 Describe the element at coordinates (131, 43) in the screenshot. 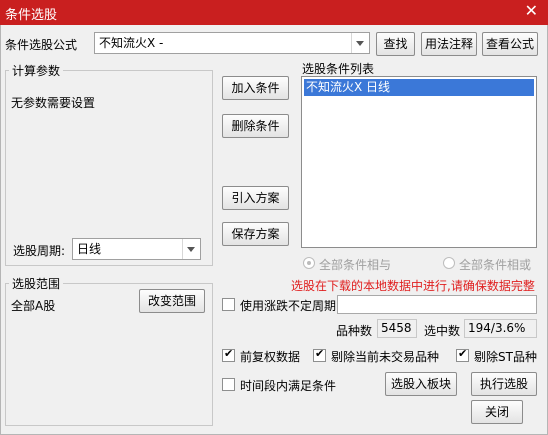

I see `formula-select-value: 不知流火X -` at that location.